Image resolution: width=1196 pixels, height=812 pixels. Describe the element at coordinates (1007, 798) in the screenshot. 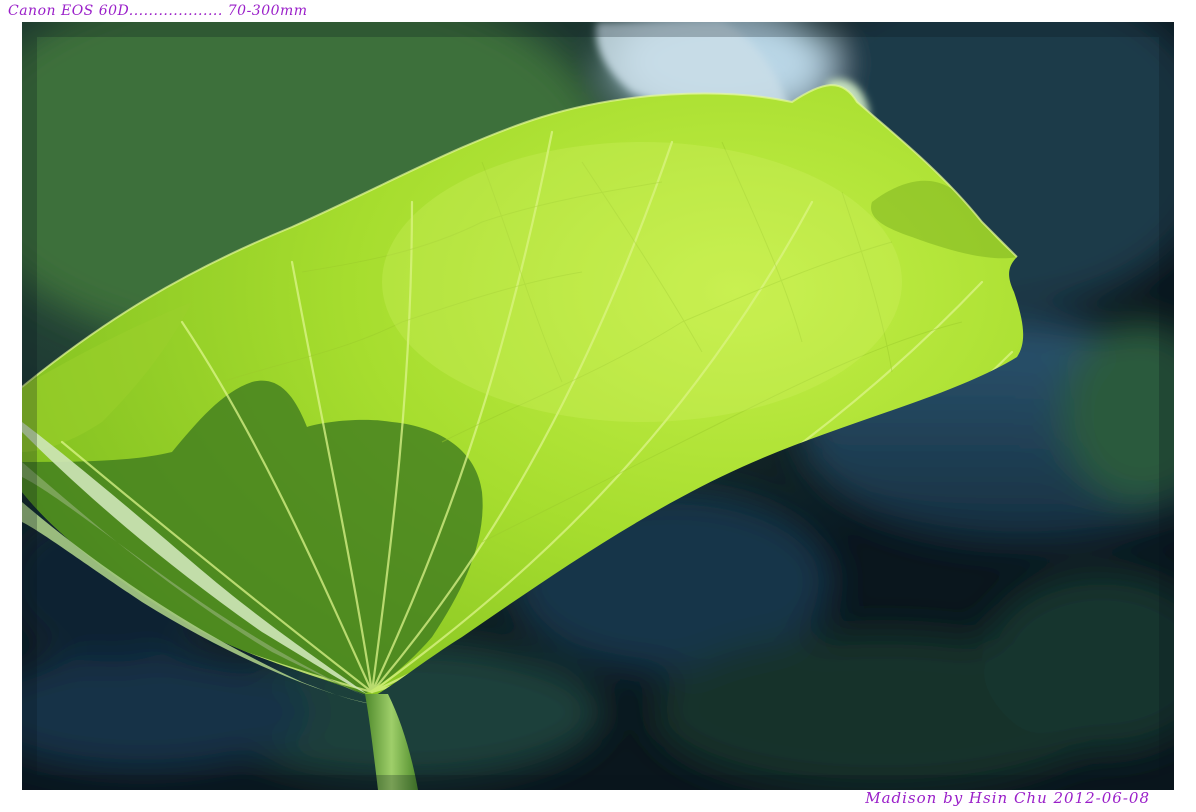

I see `author-date-caption: Madison by Hsin Chu 2012-06-08` at that location.